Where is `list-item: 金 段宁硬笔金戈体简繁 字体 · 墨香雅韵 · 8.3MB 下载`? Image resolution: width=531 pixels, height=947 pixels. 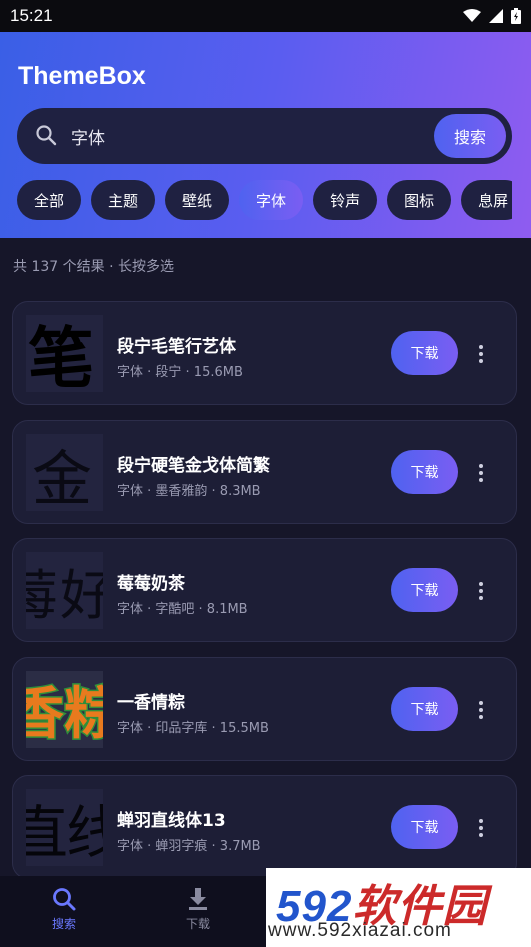
list-item: 金 段宁硬笔金戈体简繁 字体 · 墨香雅韵 · 8.3MB 下载 is located at coordinates (264, 471).